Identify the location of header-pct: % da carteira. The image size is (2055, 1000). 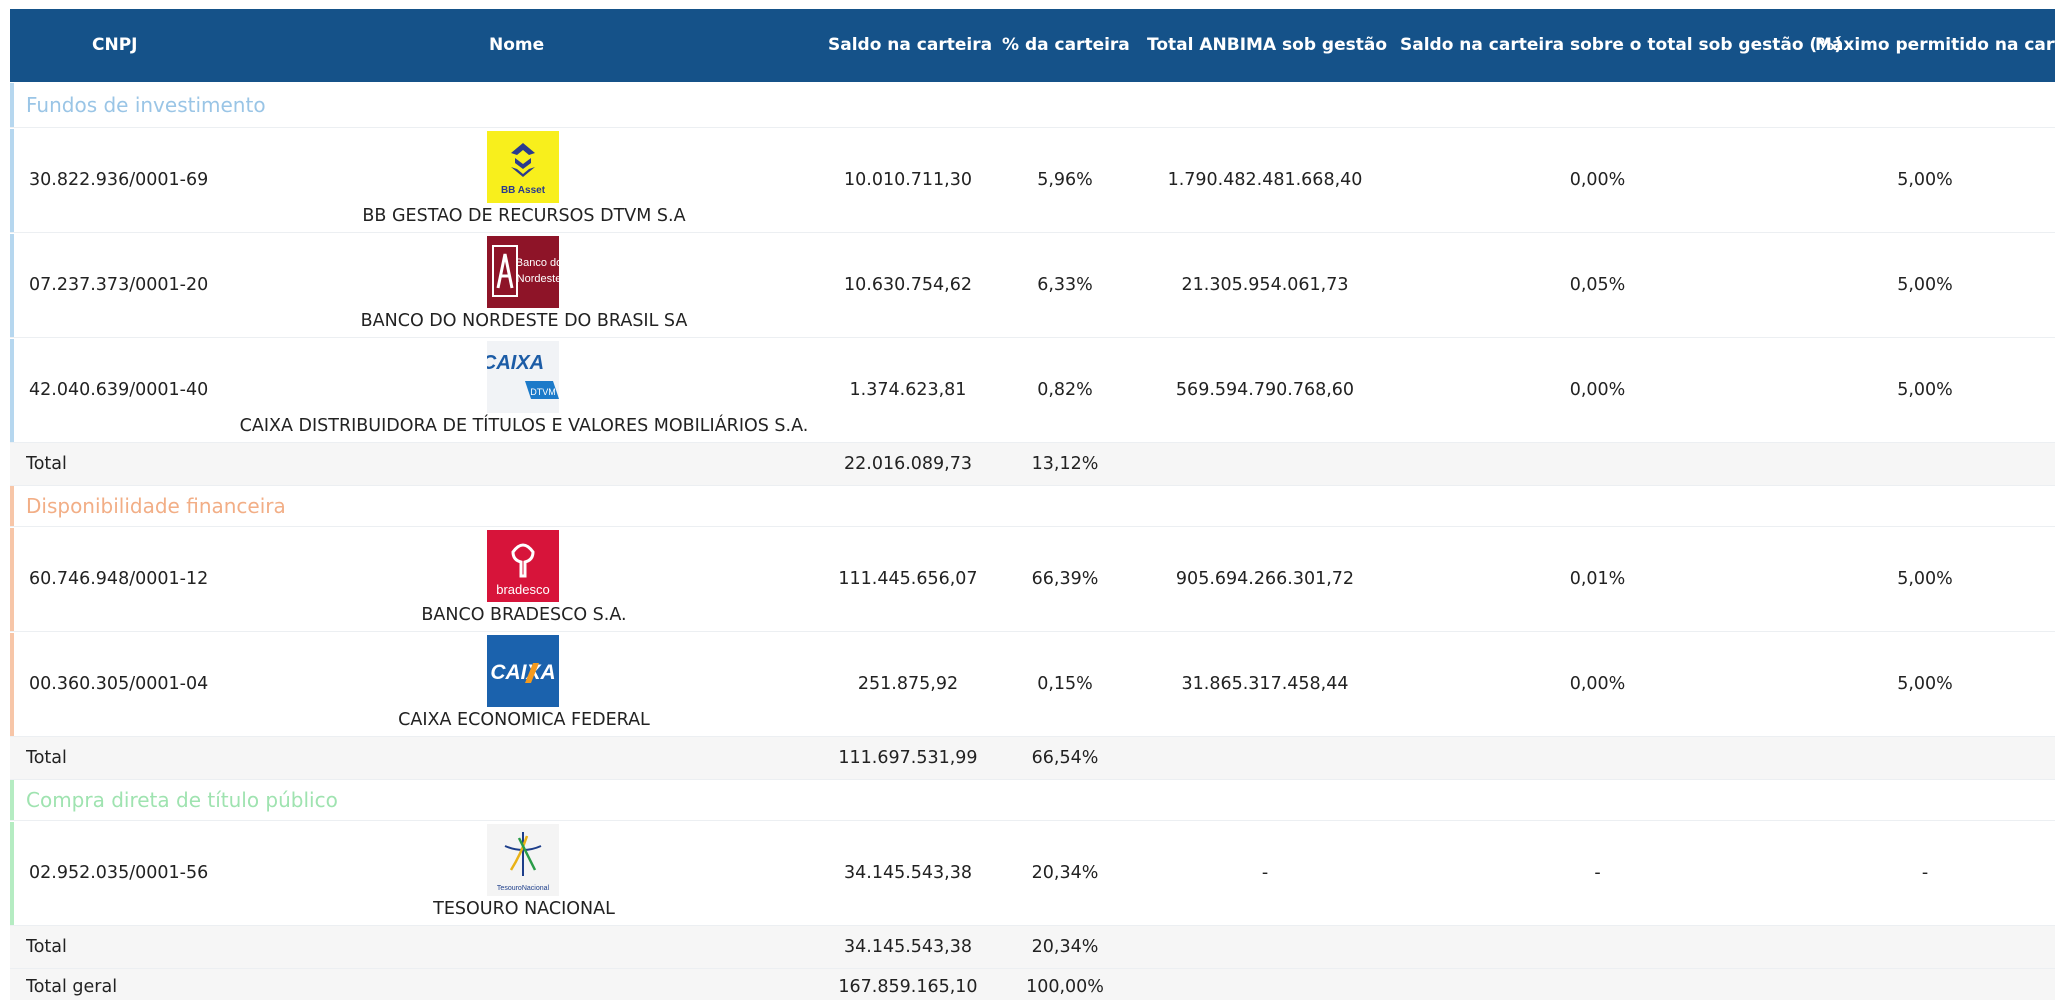
(1066, 45).